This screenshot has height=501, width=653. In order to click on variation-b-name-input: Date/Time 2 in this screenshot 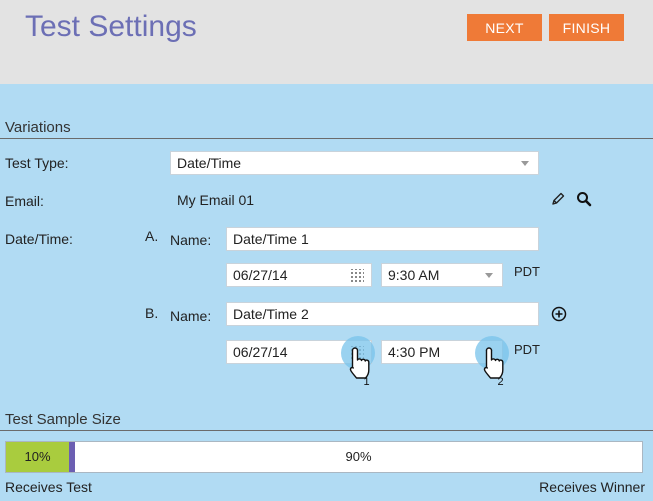, I will do `click(382, 314)`.